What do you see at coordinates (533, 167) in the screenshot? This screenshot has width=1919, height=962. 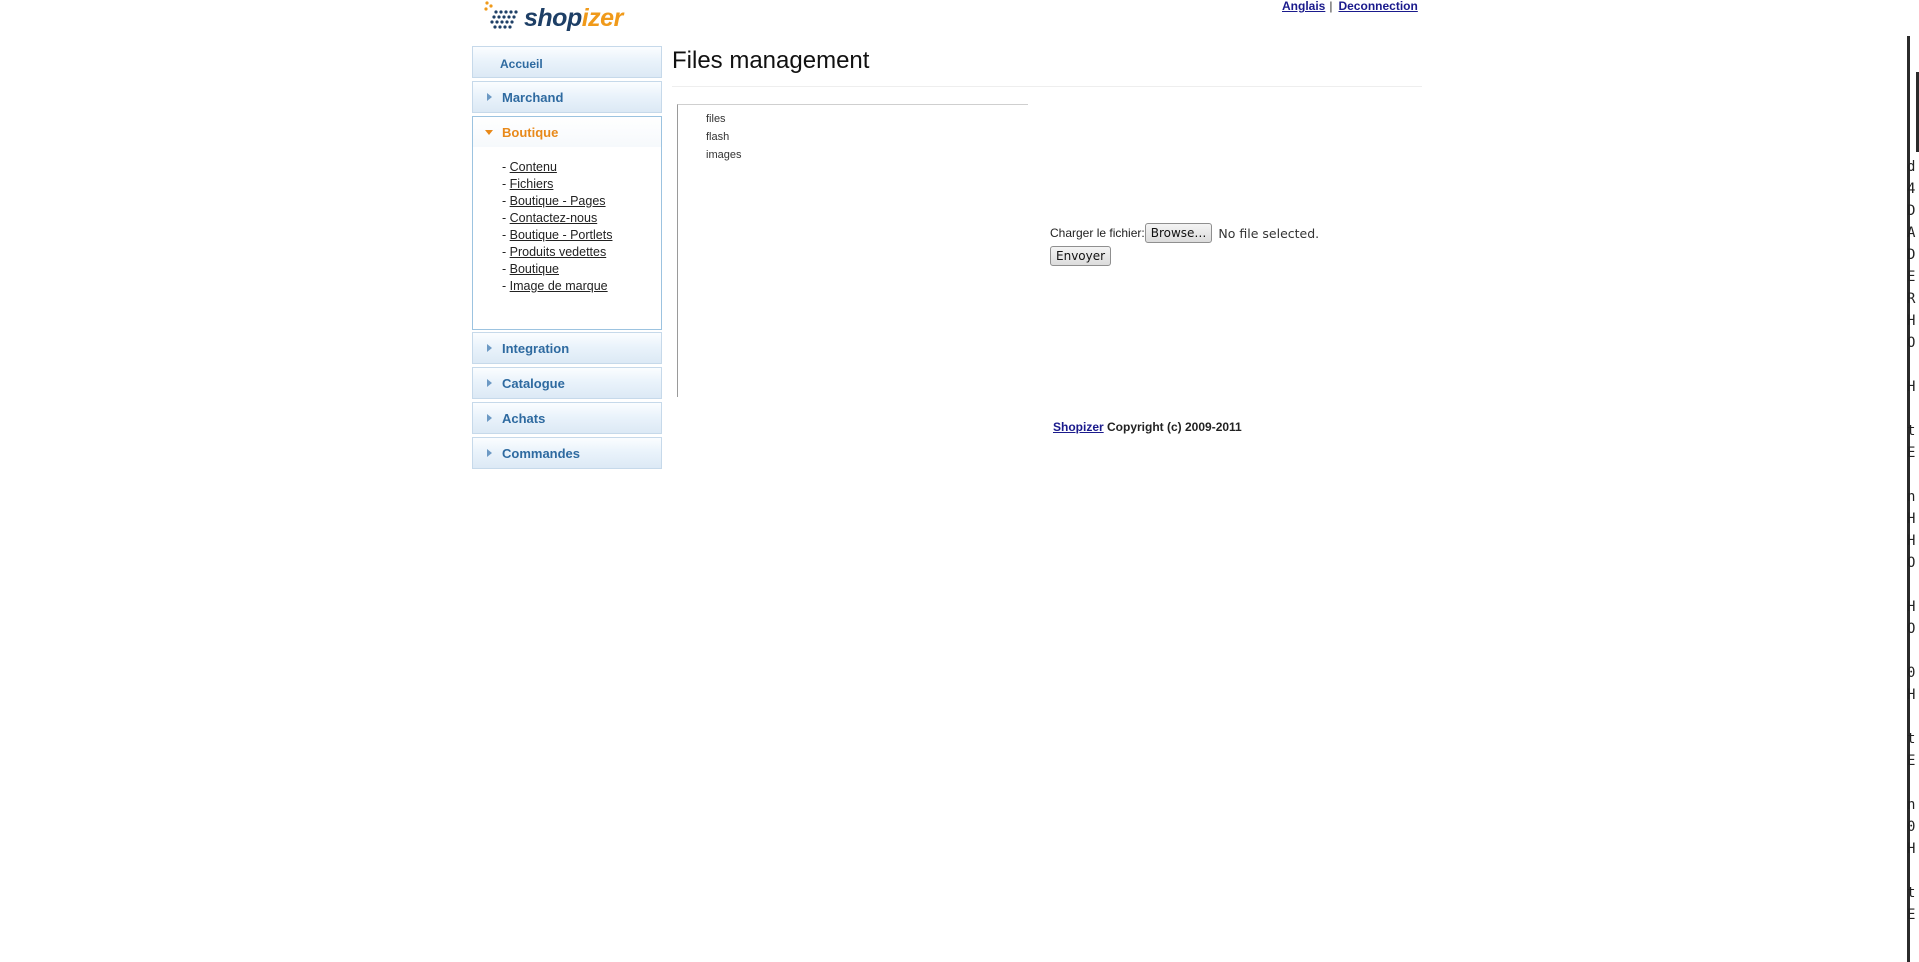 I see `submenu-link-content: Contenu` at bounding box center [533, 167].